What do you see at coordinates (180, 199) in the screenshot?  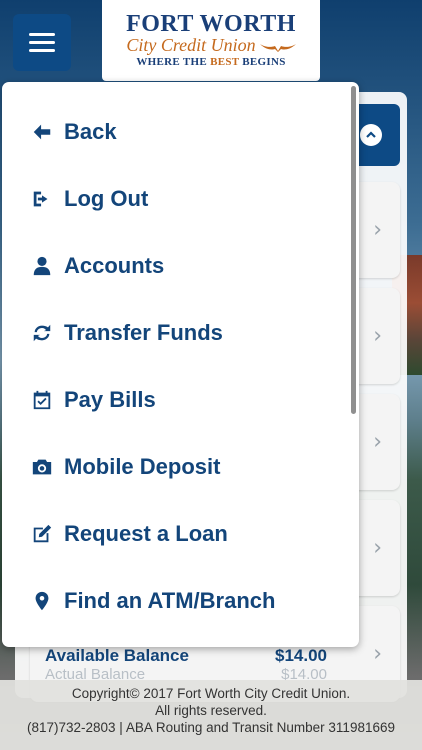 I see `menu-item-log-out: Log Out` at bounding box center [180, 199].